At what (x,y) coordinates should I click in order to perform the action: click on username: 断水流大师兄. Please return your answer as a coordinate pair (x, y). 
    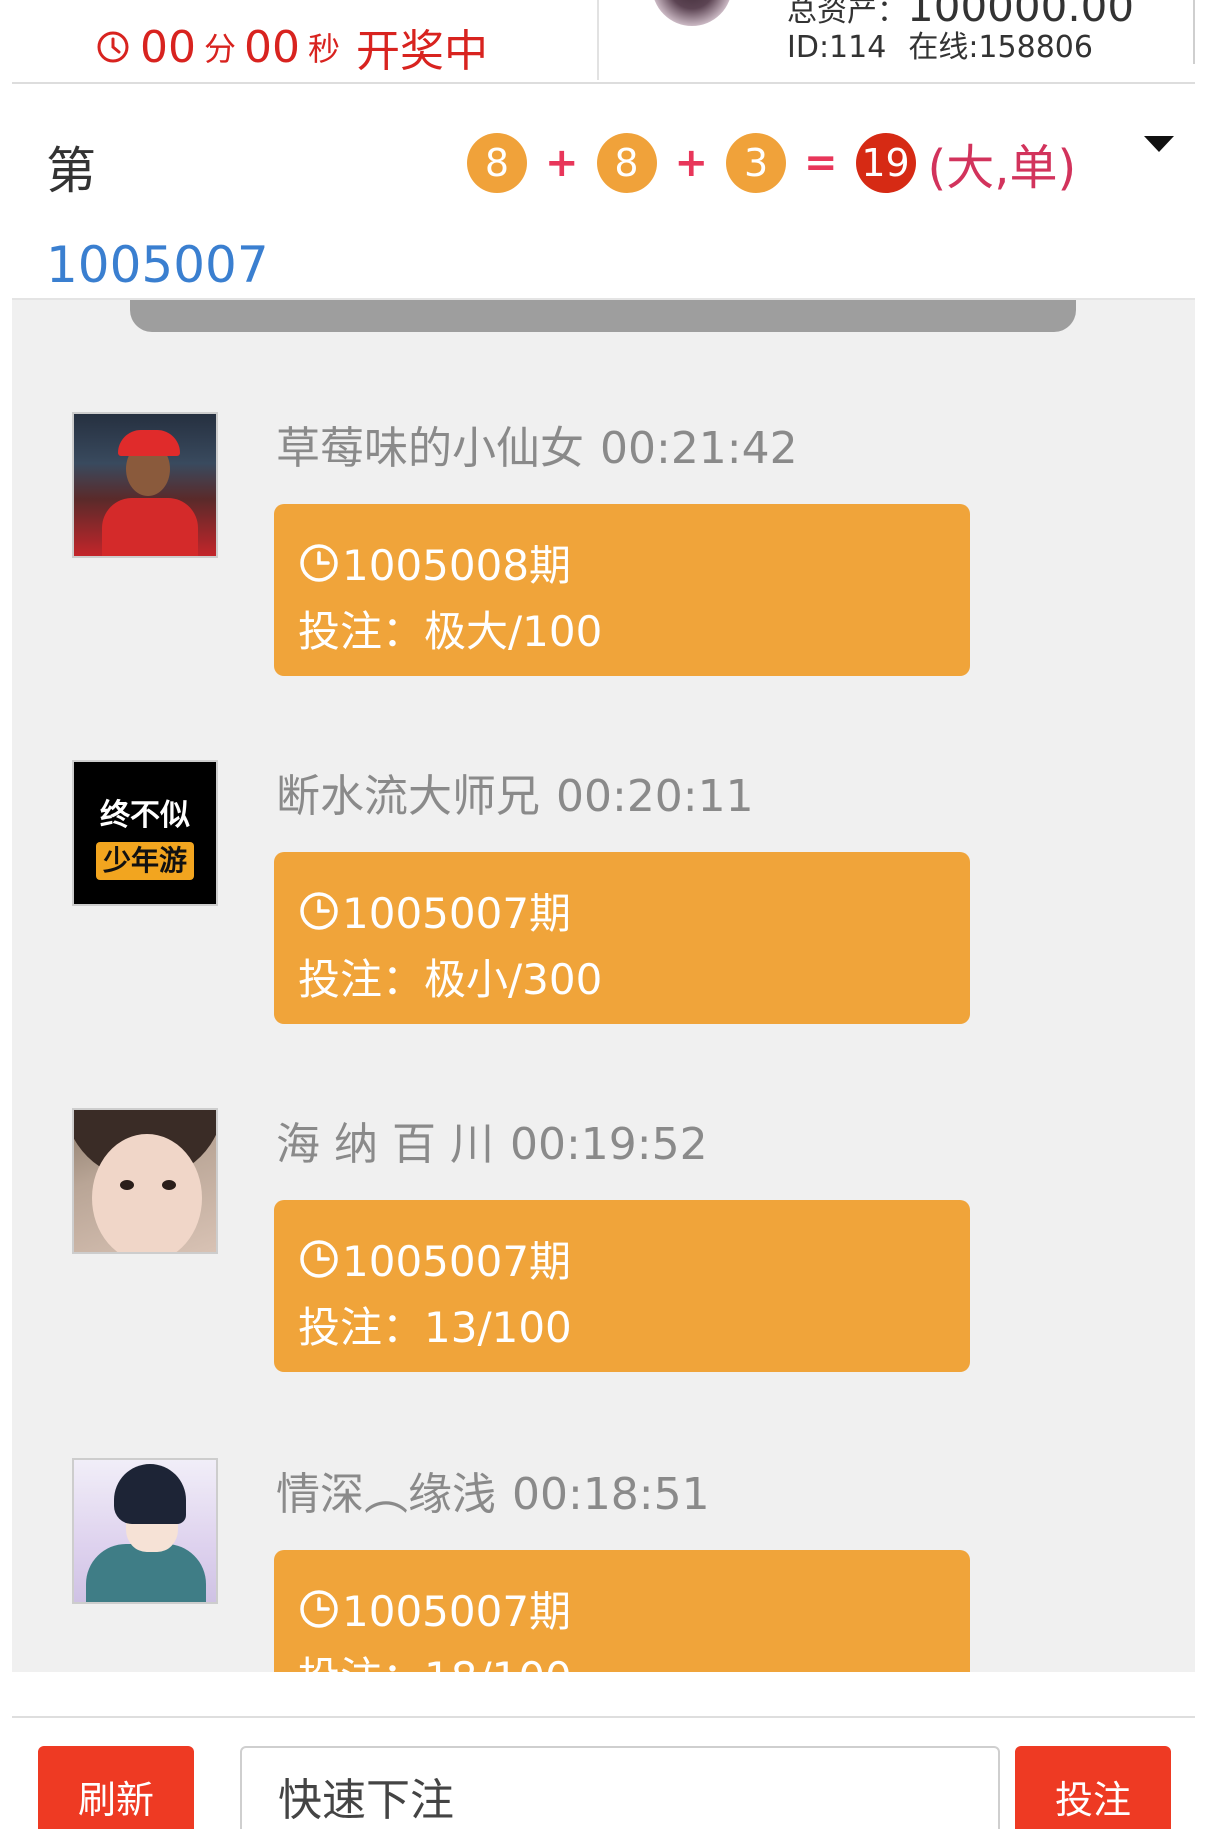
    Looking at the image, I should click on (408, 796).